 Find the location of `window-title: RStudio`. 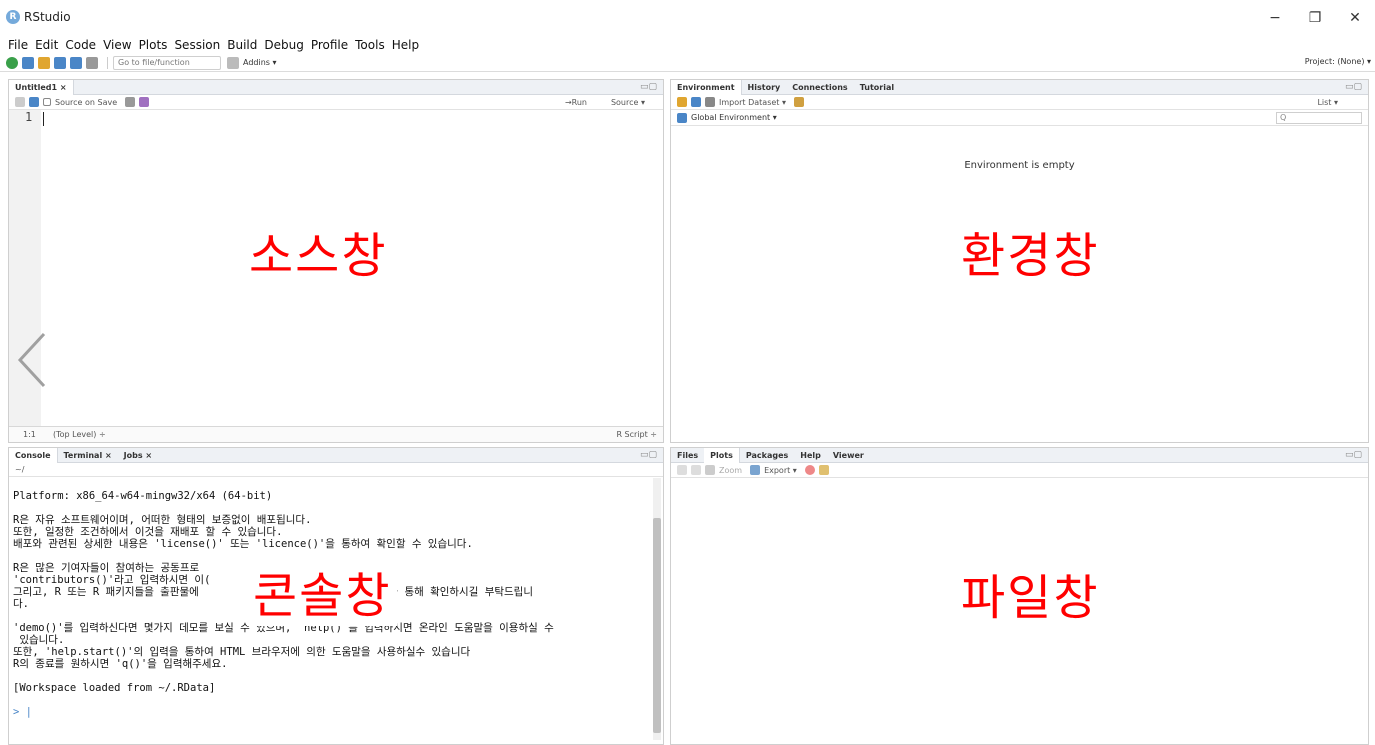

window-title: RStudio is located at coordinates (47, 17).